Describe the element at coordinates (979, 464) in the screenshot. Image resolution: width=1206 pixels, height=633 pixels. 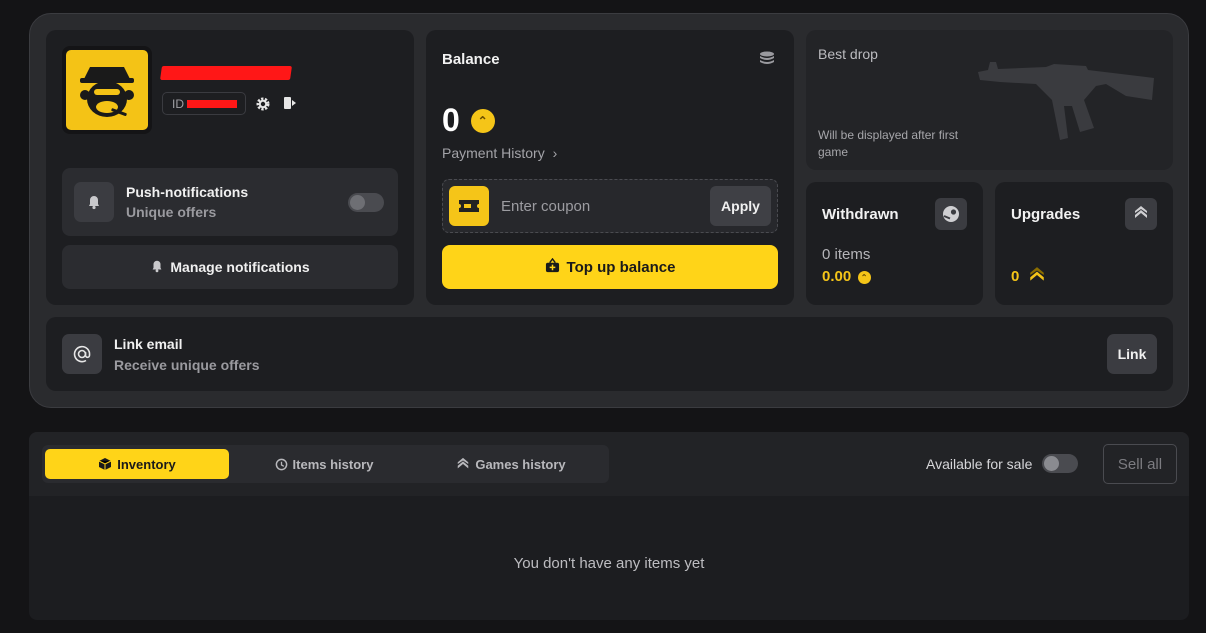
I see `available-for-sale-label: Available for sale` at that location.